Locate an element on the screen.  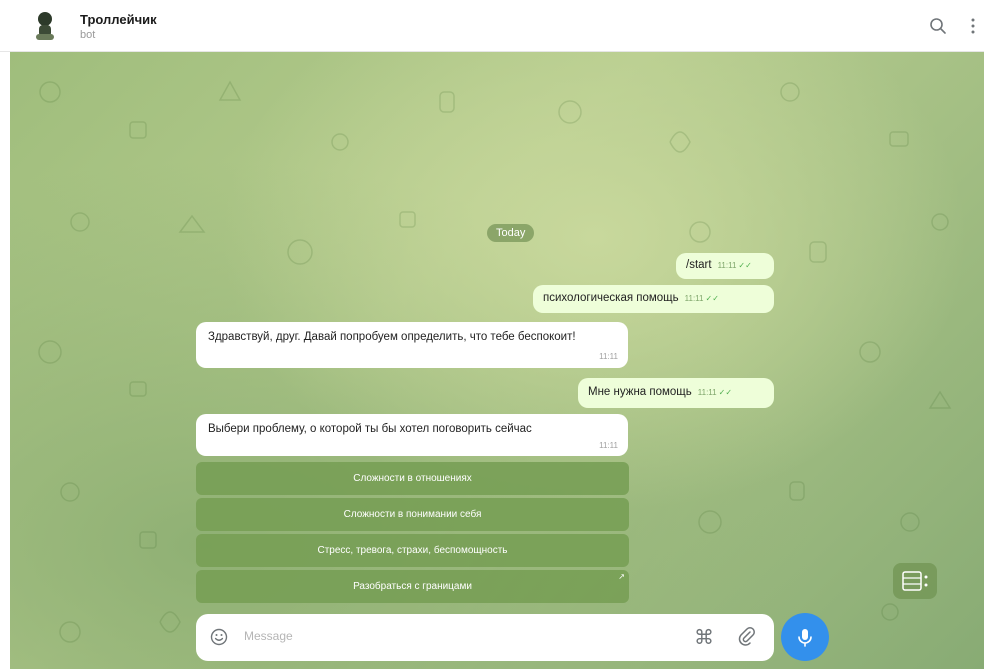
emoji-icon is located at coordinates (219, 637).